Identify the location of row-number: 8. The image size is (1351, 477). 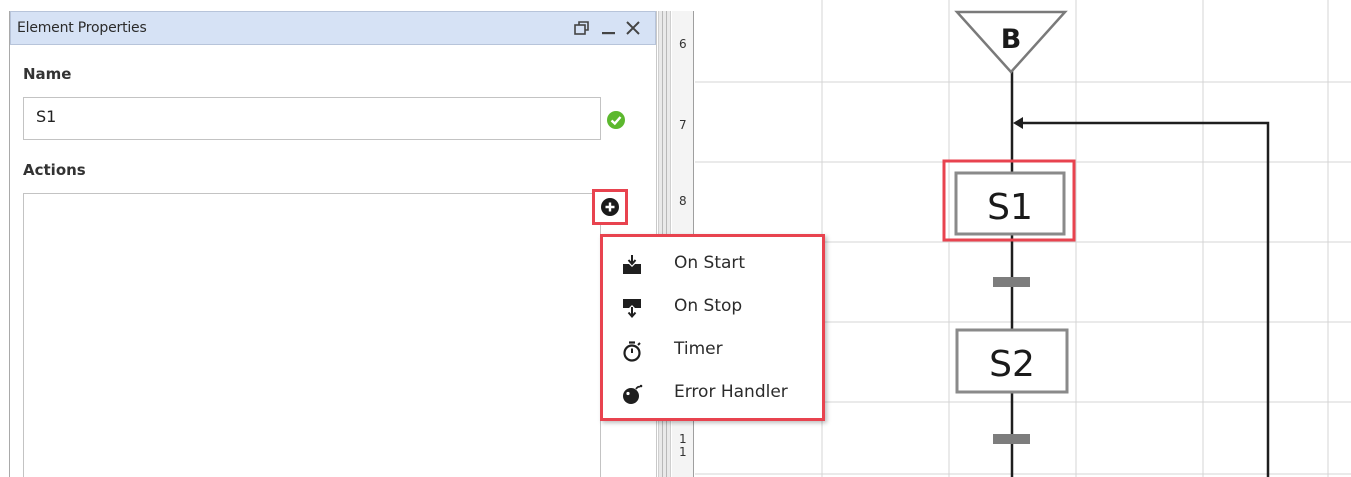
(683, 201).